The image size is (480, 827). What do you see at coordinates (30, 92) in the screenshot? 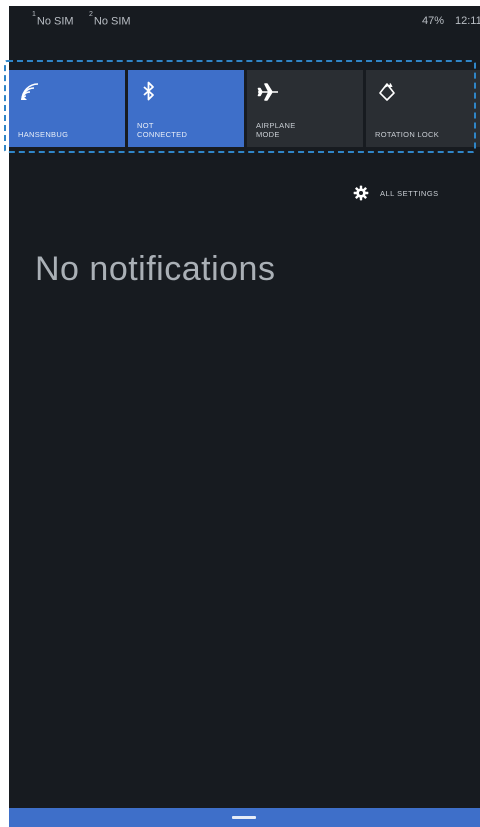
I see `wifi-icon` at bounding box center [30, 92].